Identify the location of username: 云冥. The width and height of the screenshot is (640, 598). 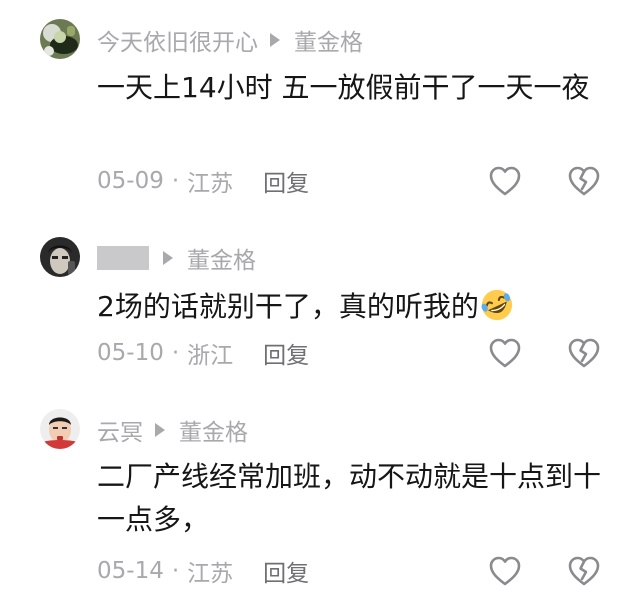
(120, 430).